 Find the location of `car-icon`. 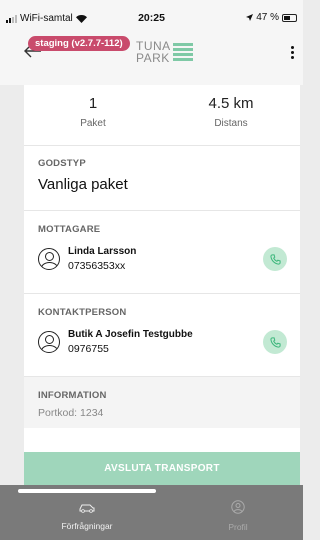

car-icon is located at coordinates (87, 508).